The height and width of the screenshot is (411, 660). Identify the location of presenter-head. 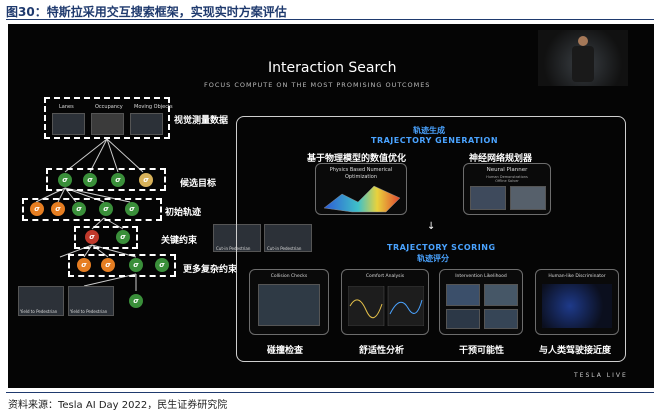
(583, 41).